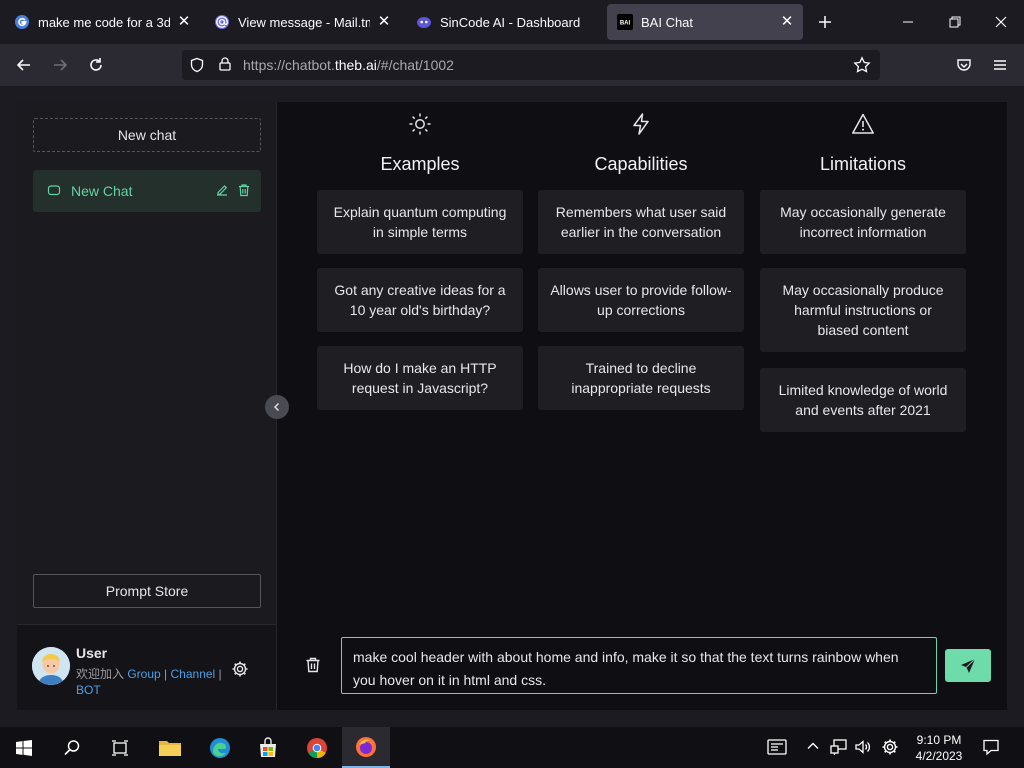 Image resolution: width=1024 pixels, height=768 pixels. I want to click on lightning-icon, so click(641, 124).